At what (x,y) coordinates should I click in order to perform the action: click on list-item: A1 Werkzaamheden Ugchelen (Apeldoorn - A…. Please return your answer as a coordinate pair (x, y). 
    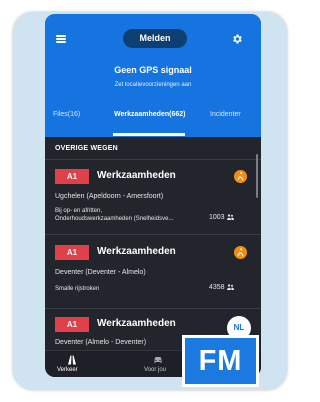
    Looking at the image, I should click on (153, 197).